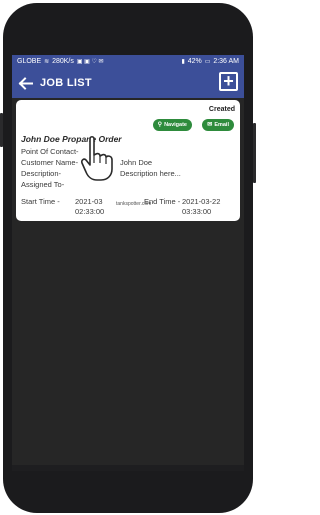  I want to click on page-title: JOB LIST, so click(66, 83).